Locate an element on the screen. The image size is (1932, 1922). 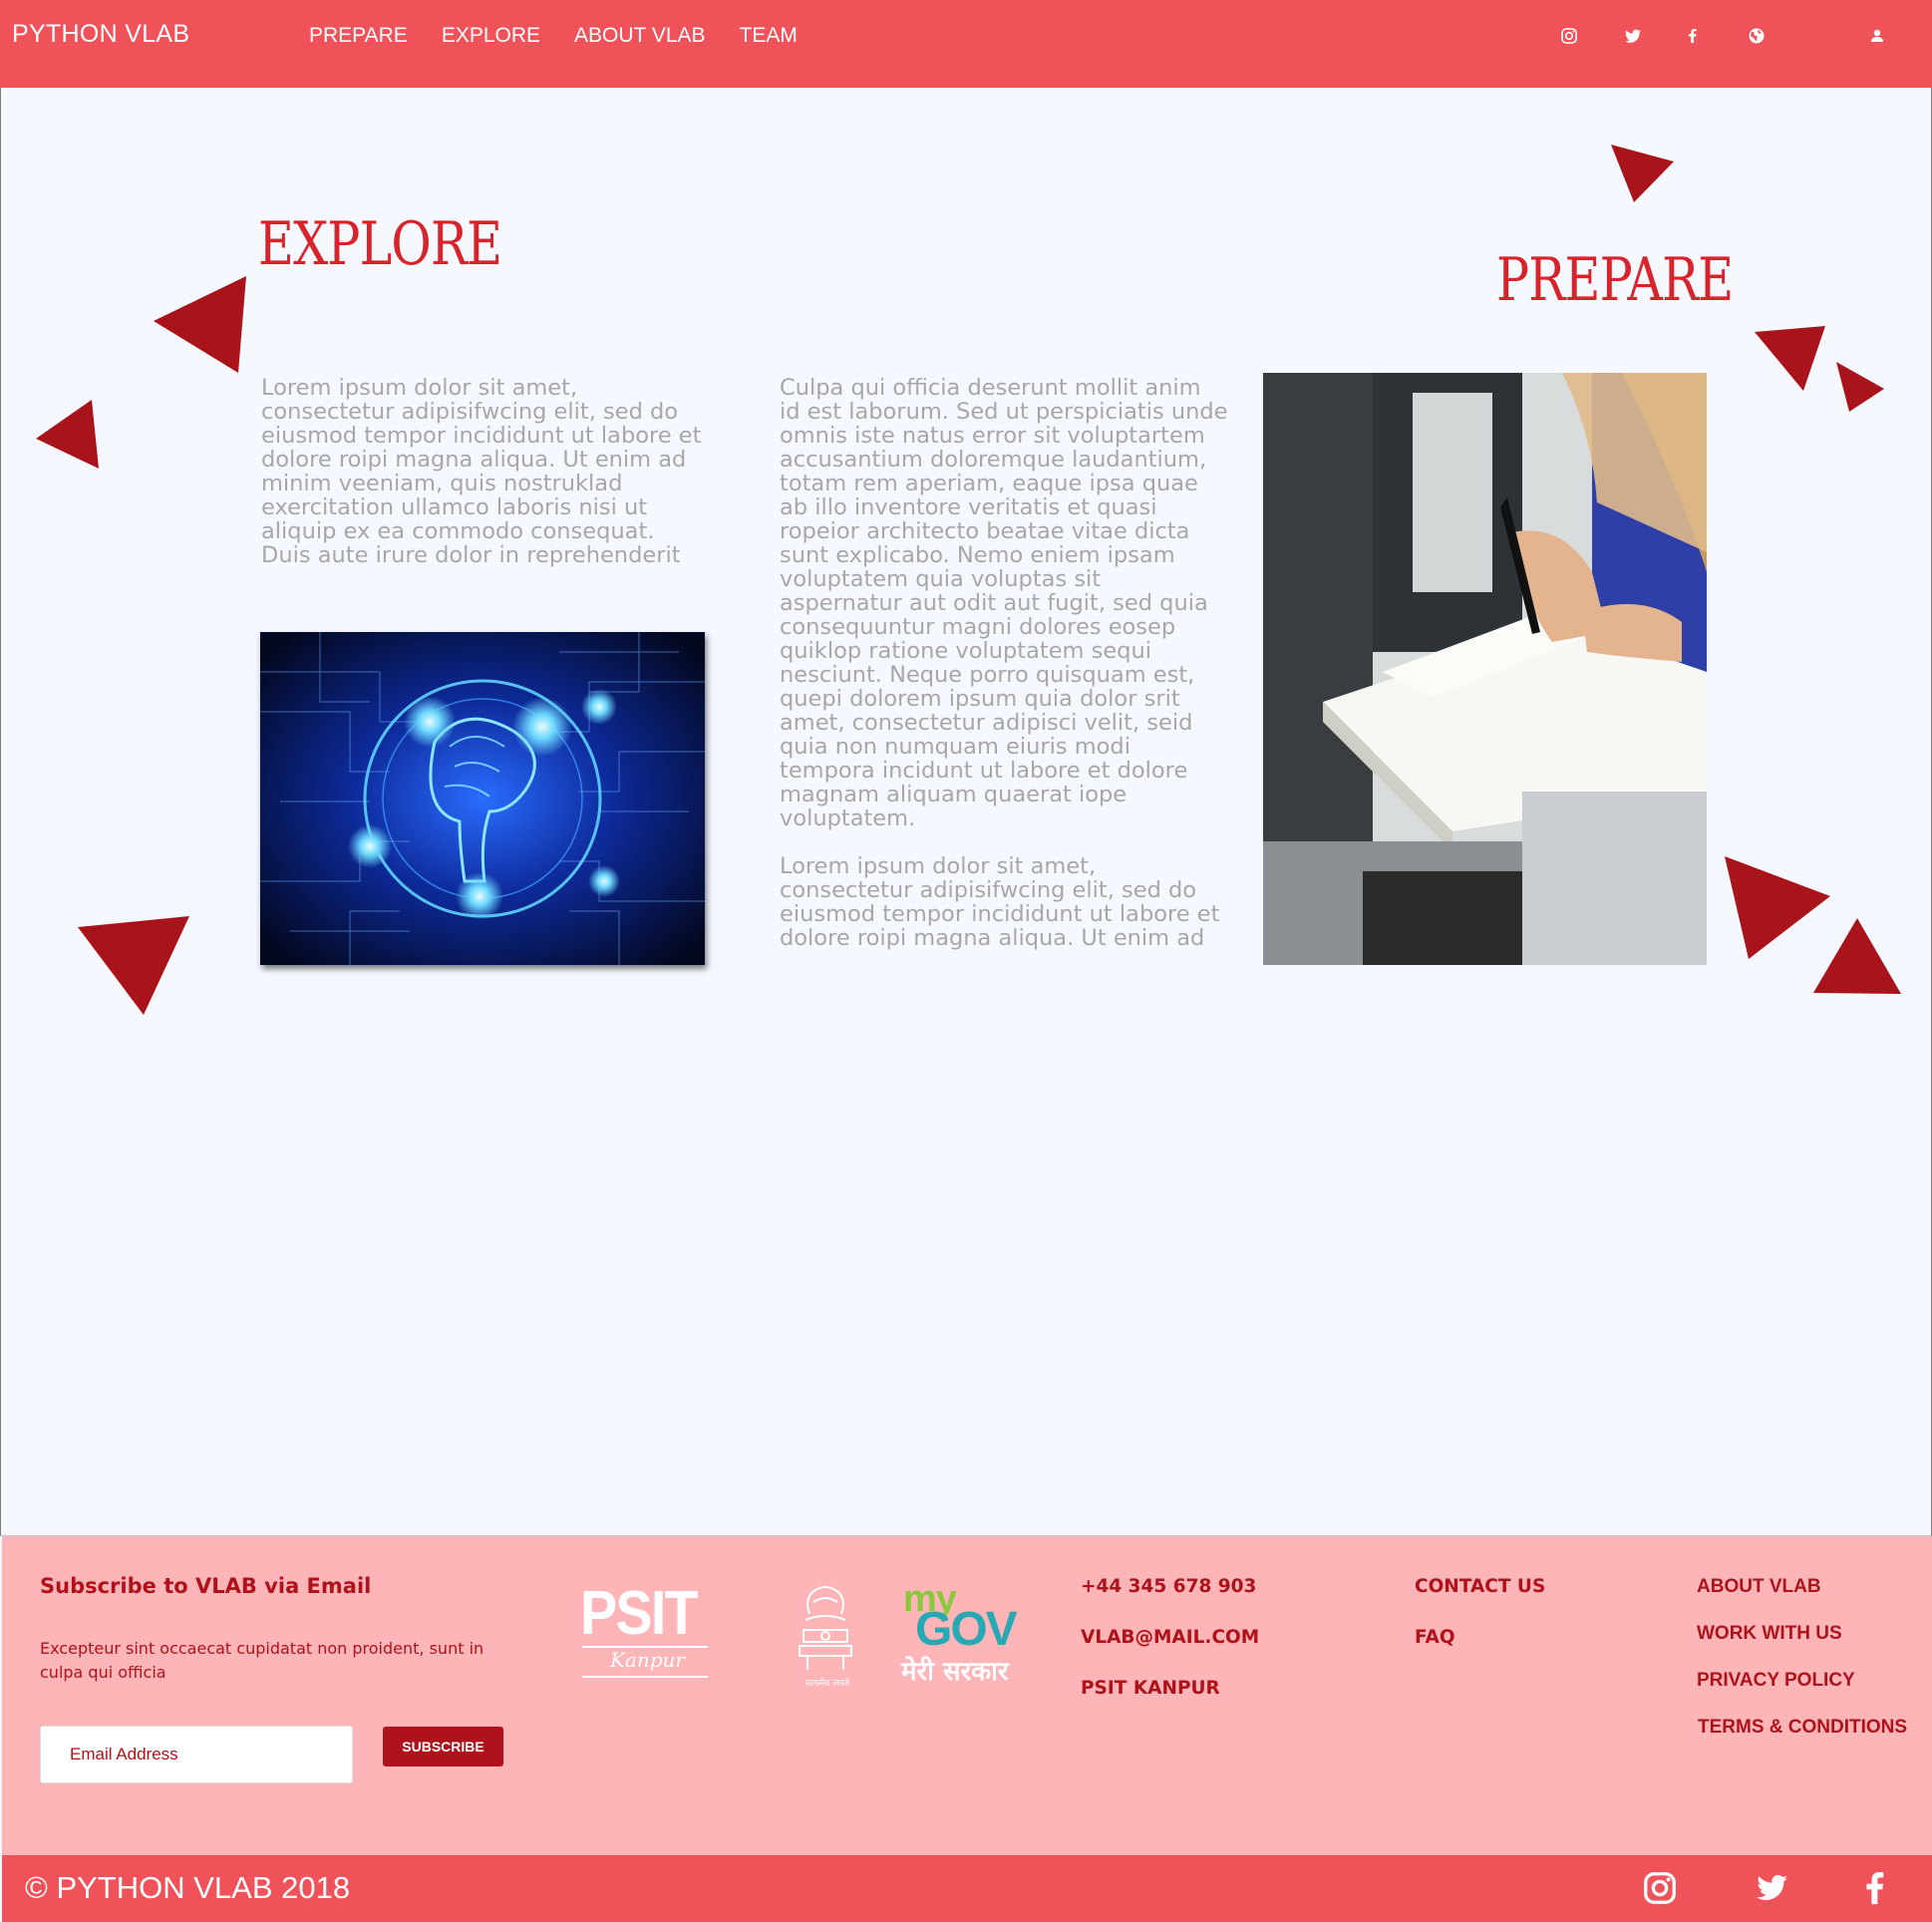
mygov-logo-gov: GOV is located at coordinates (966, 1630).